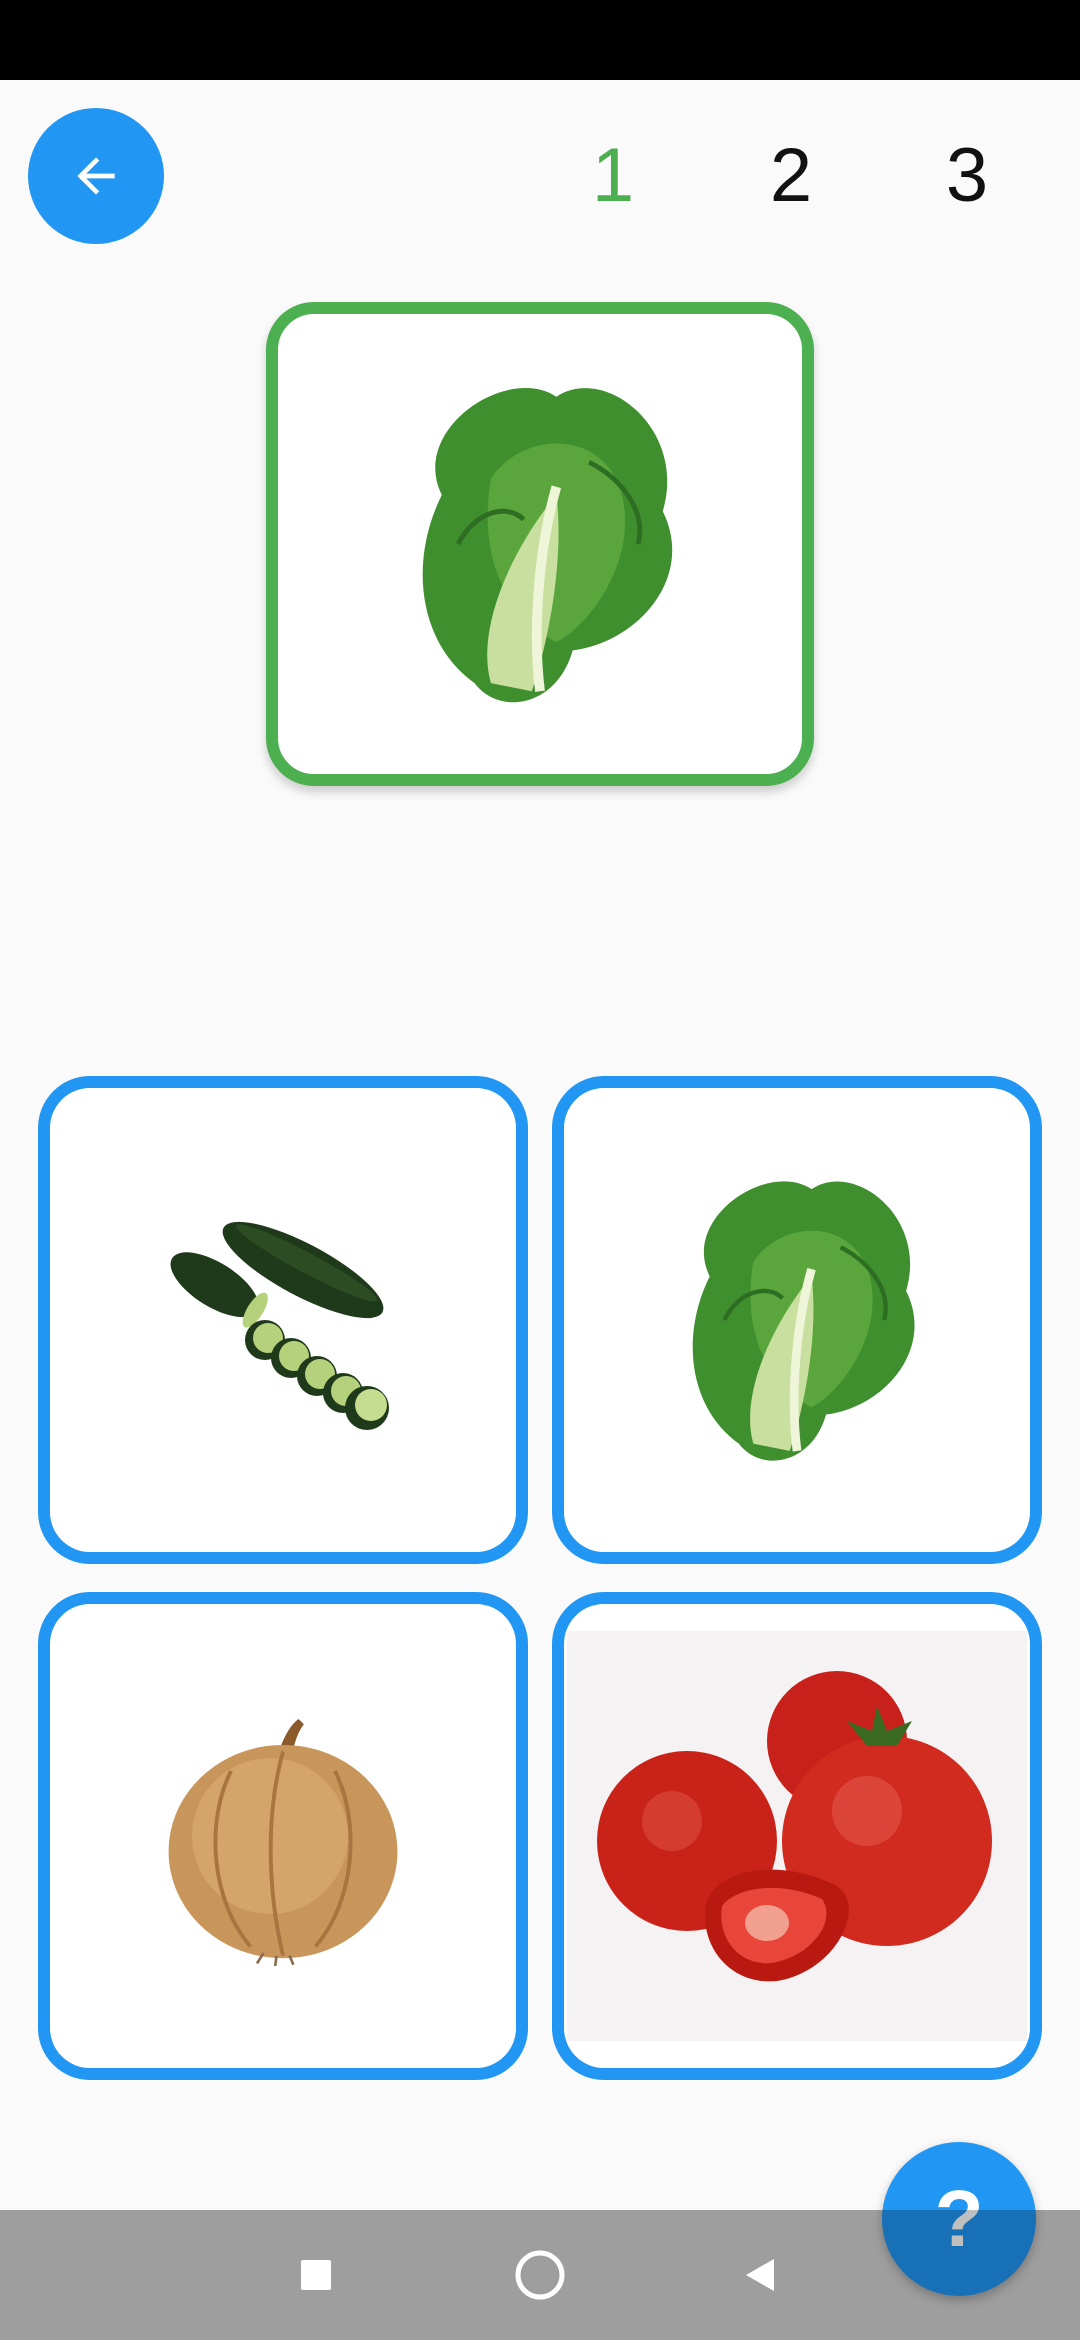 The width and height of the screenshot is (1080, 2340). I want to click on option-card-onion, so click(283, 1836).